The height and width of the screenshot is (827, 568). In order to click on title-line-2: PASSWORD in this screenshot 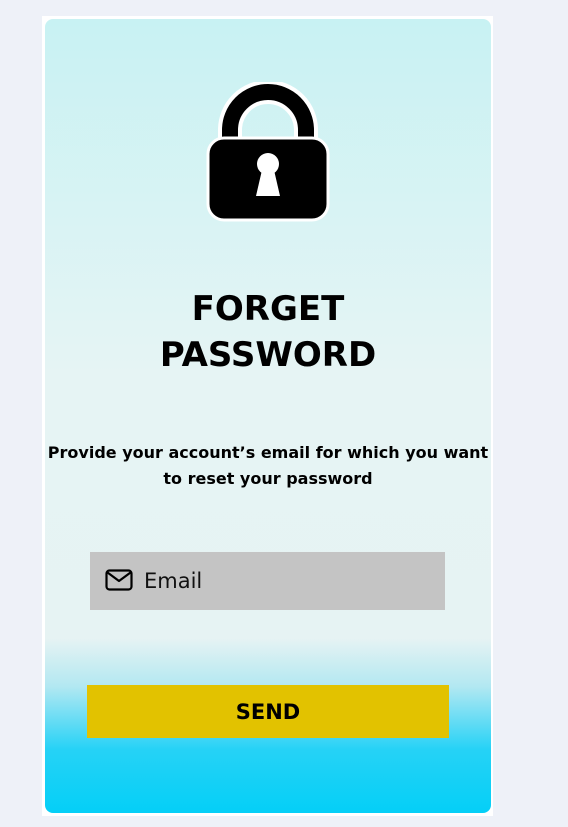, I will do `click(268, 355)`.